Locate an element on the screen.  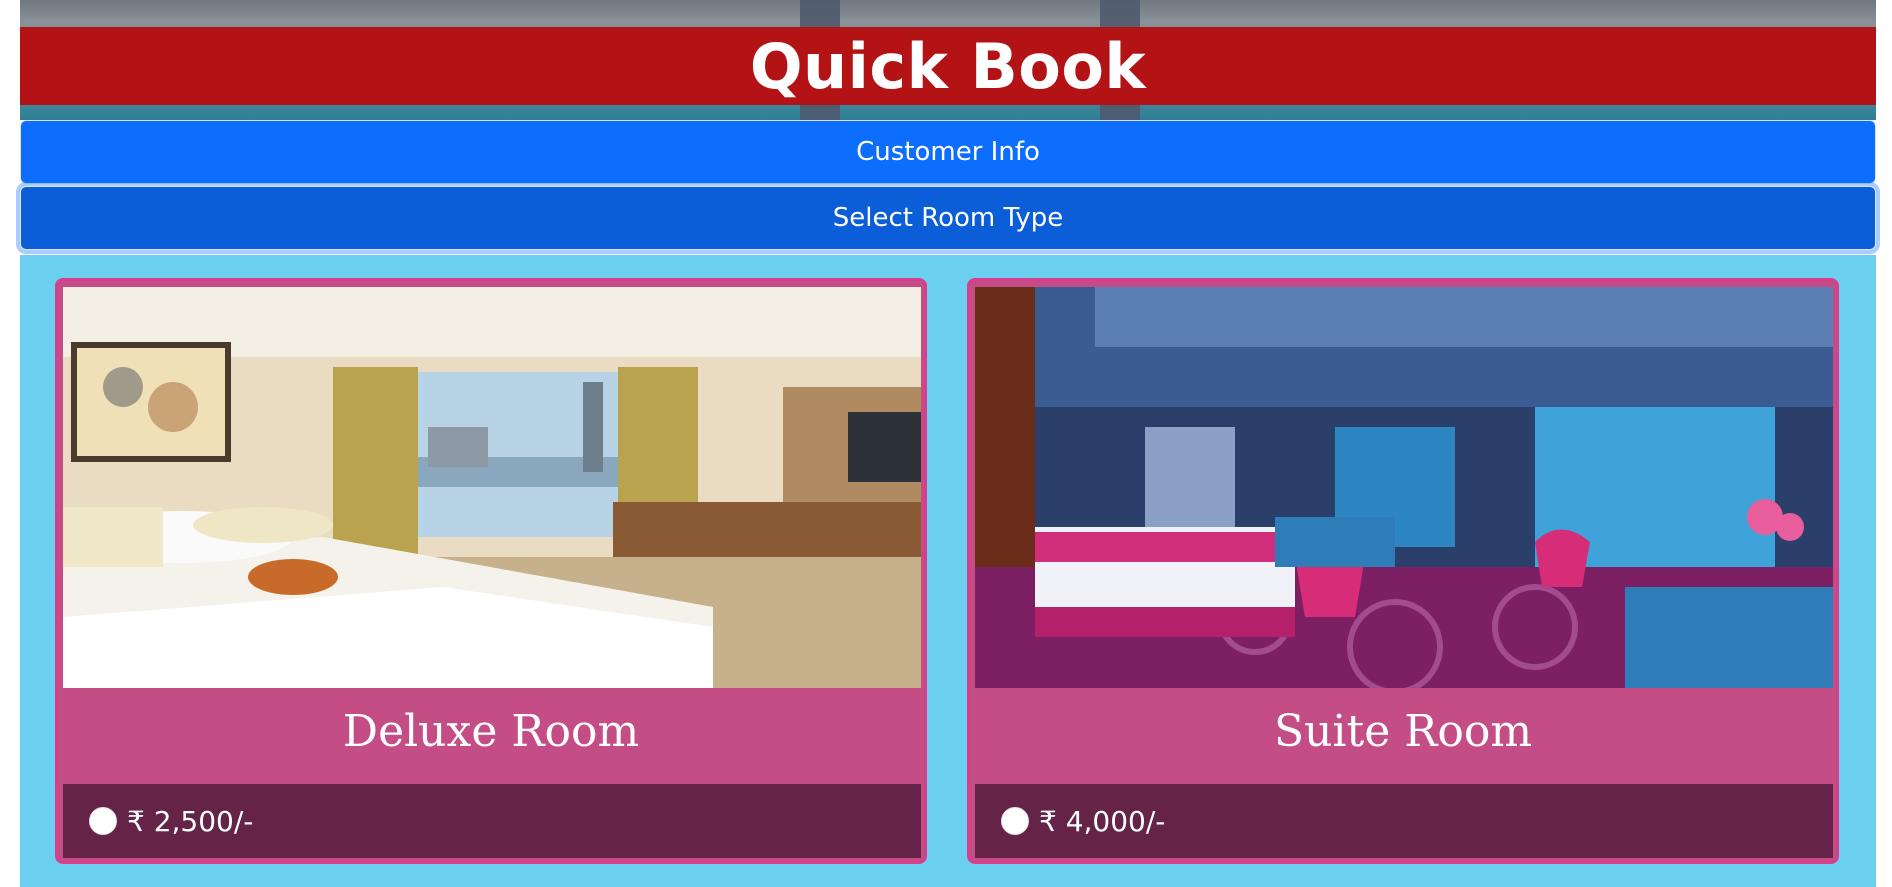
room-price-row: ₹ 2,500/- is located at coordinates (492, 821).